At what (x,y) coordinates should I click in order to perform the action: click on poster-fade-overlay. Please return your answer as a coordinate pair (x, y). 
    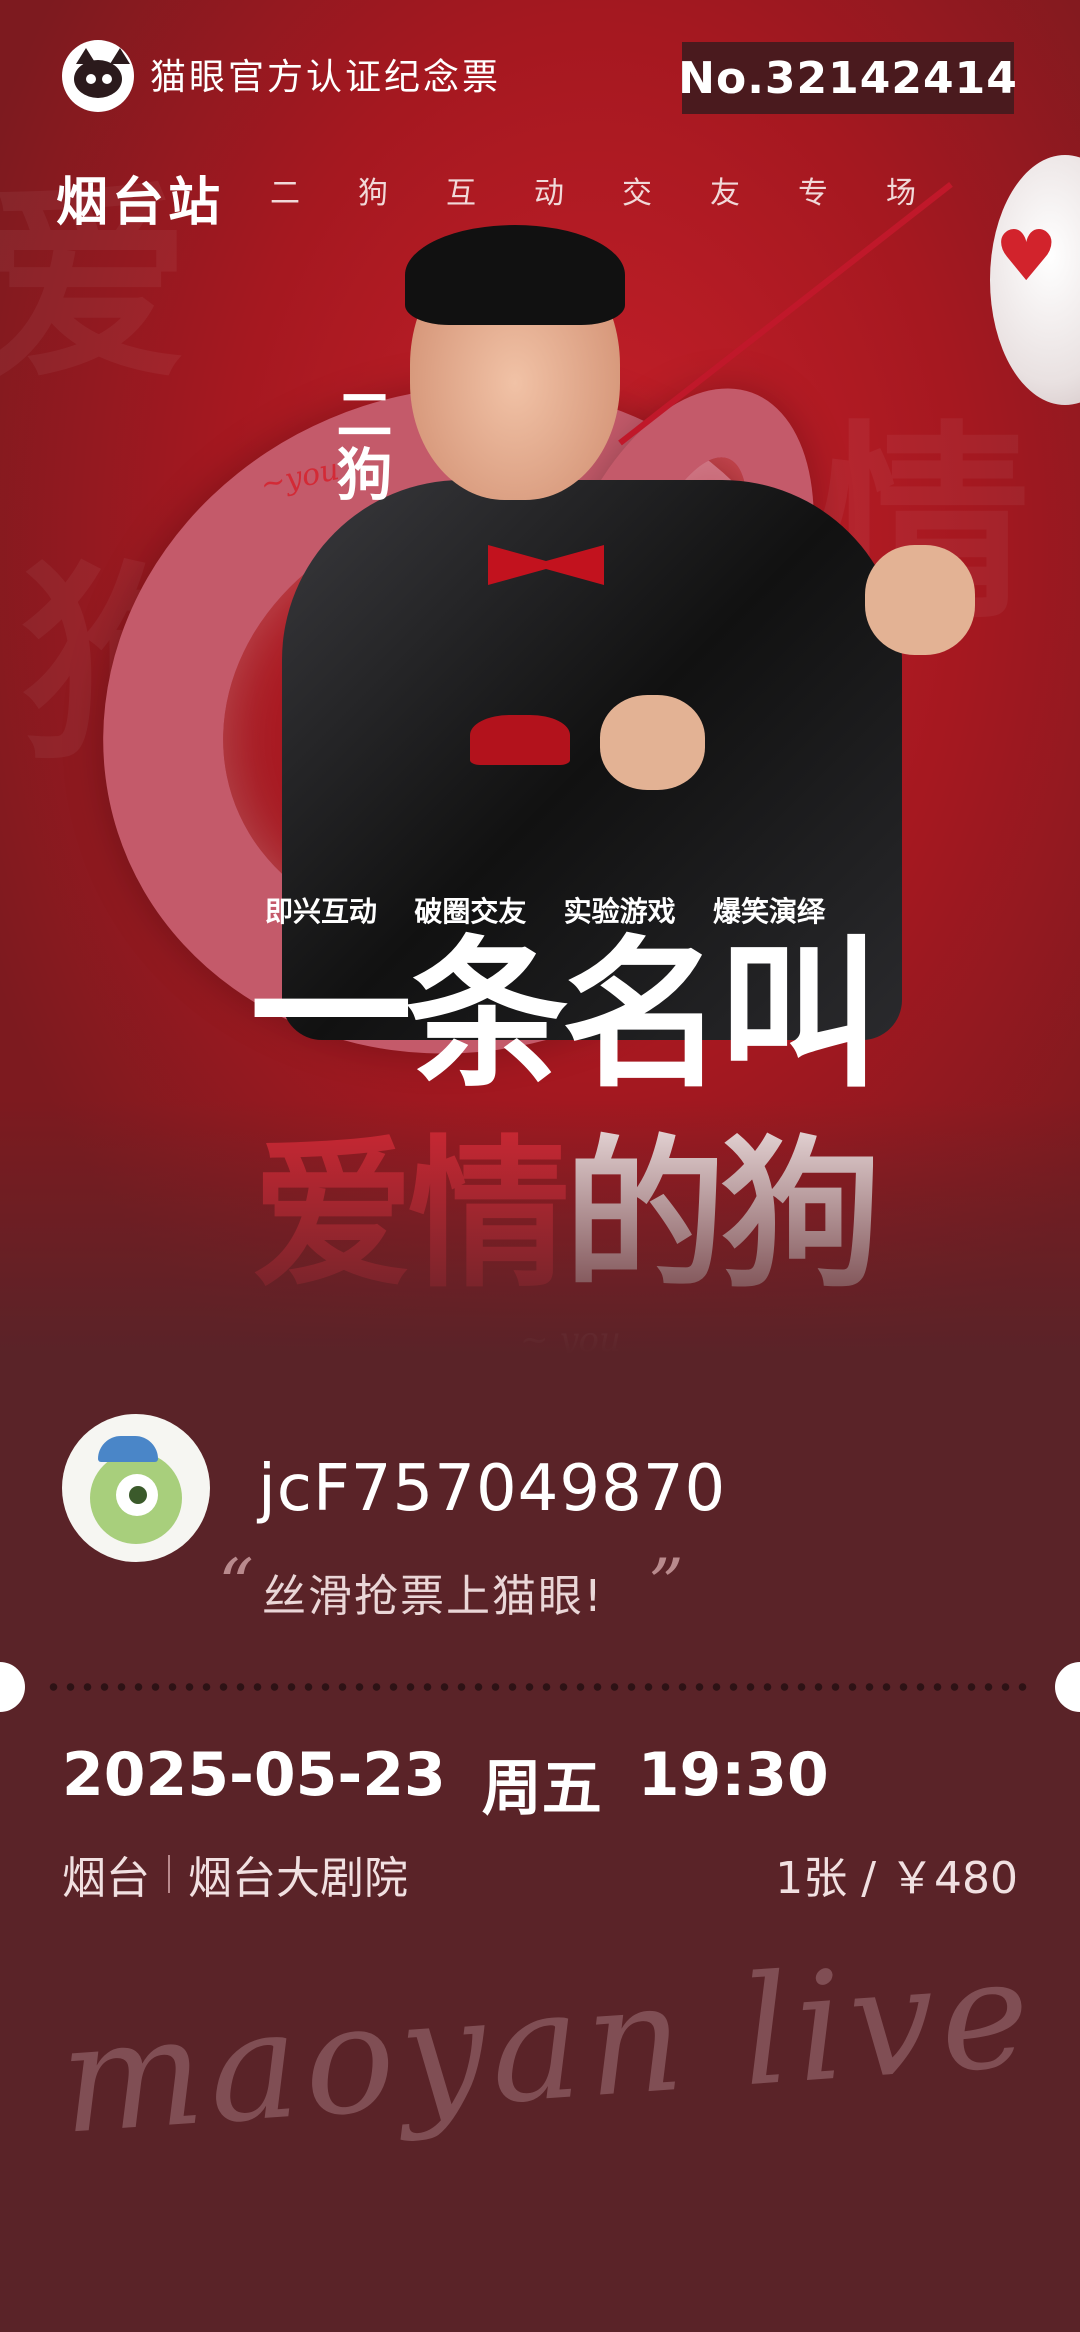
    Looking at the image, I should click on (540, 1240).